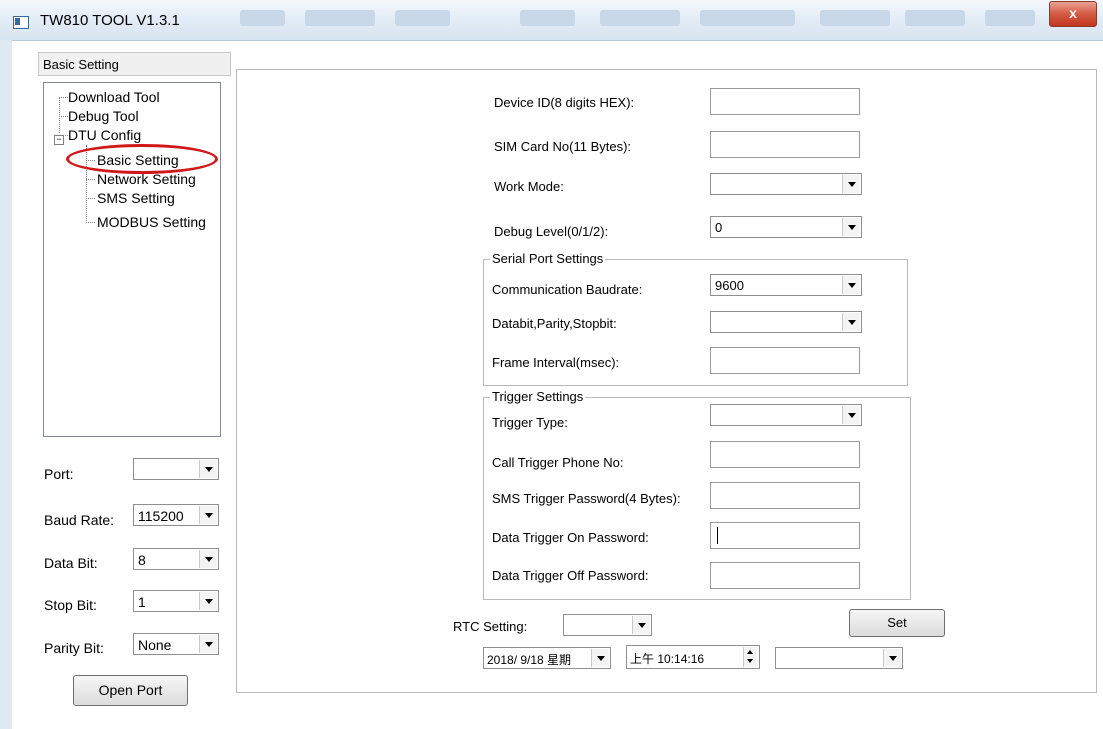  What do you see at coordinates (897, 623) in the screenshot?
I see `set-button: Set` at bounding box center [897, 623].